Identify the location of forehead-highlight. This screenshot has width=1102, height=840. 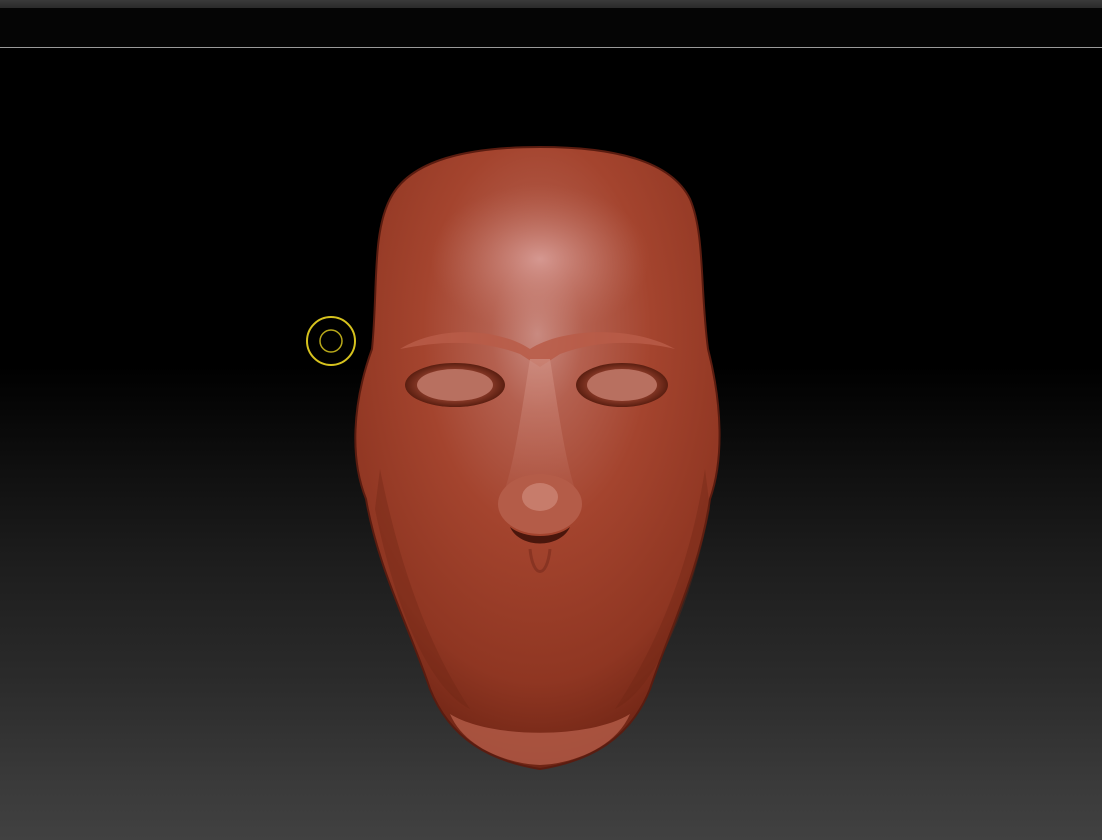
(540, 259).